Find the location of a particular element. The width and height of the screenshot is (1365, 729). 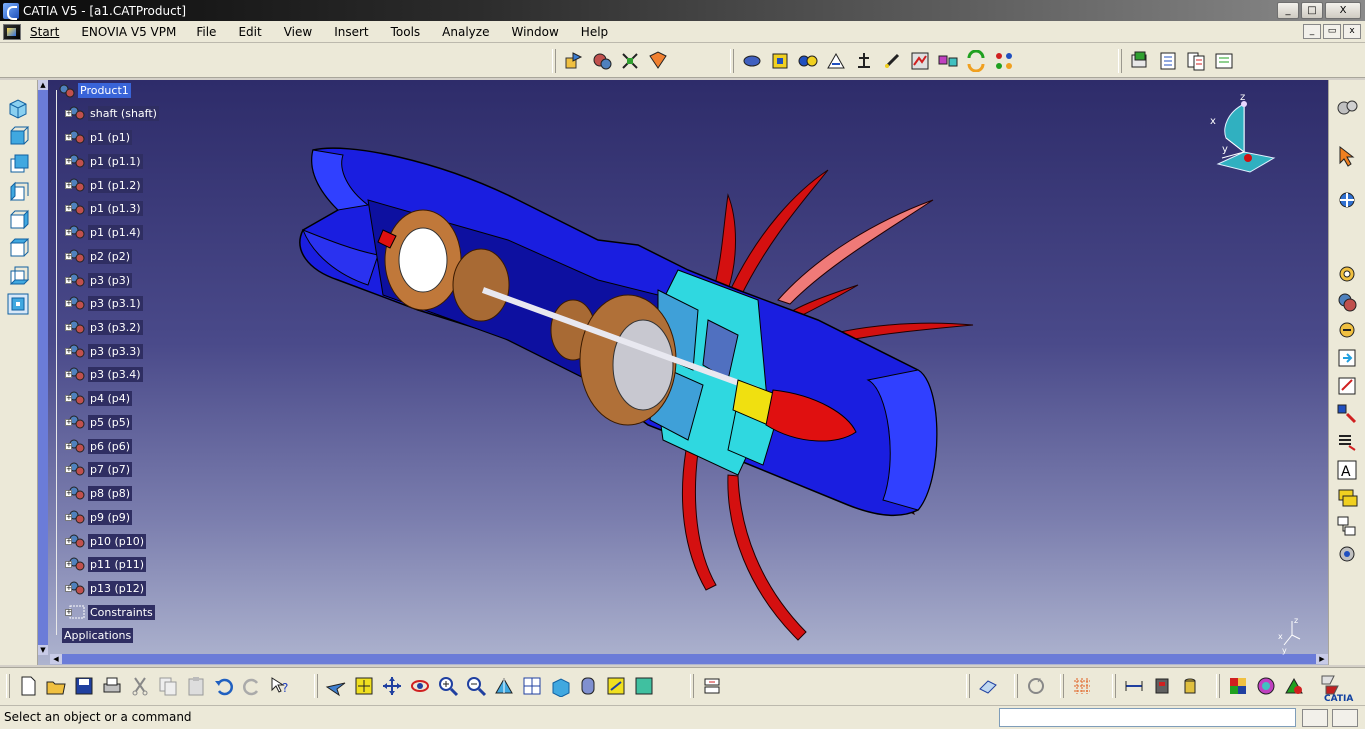

structure-tree-icon is located at coordinates (1347, 526).